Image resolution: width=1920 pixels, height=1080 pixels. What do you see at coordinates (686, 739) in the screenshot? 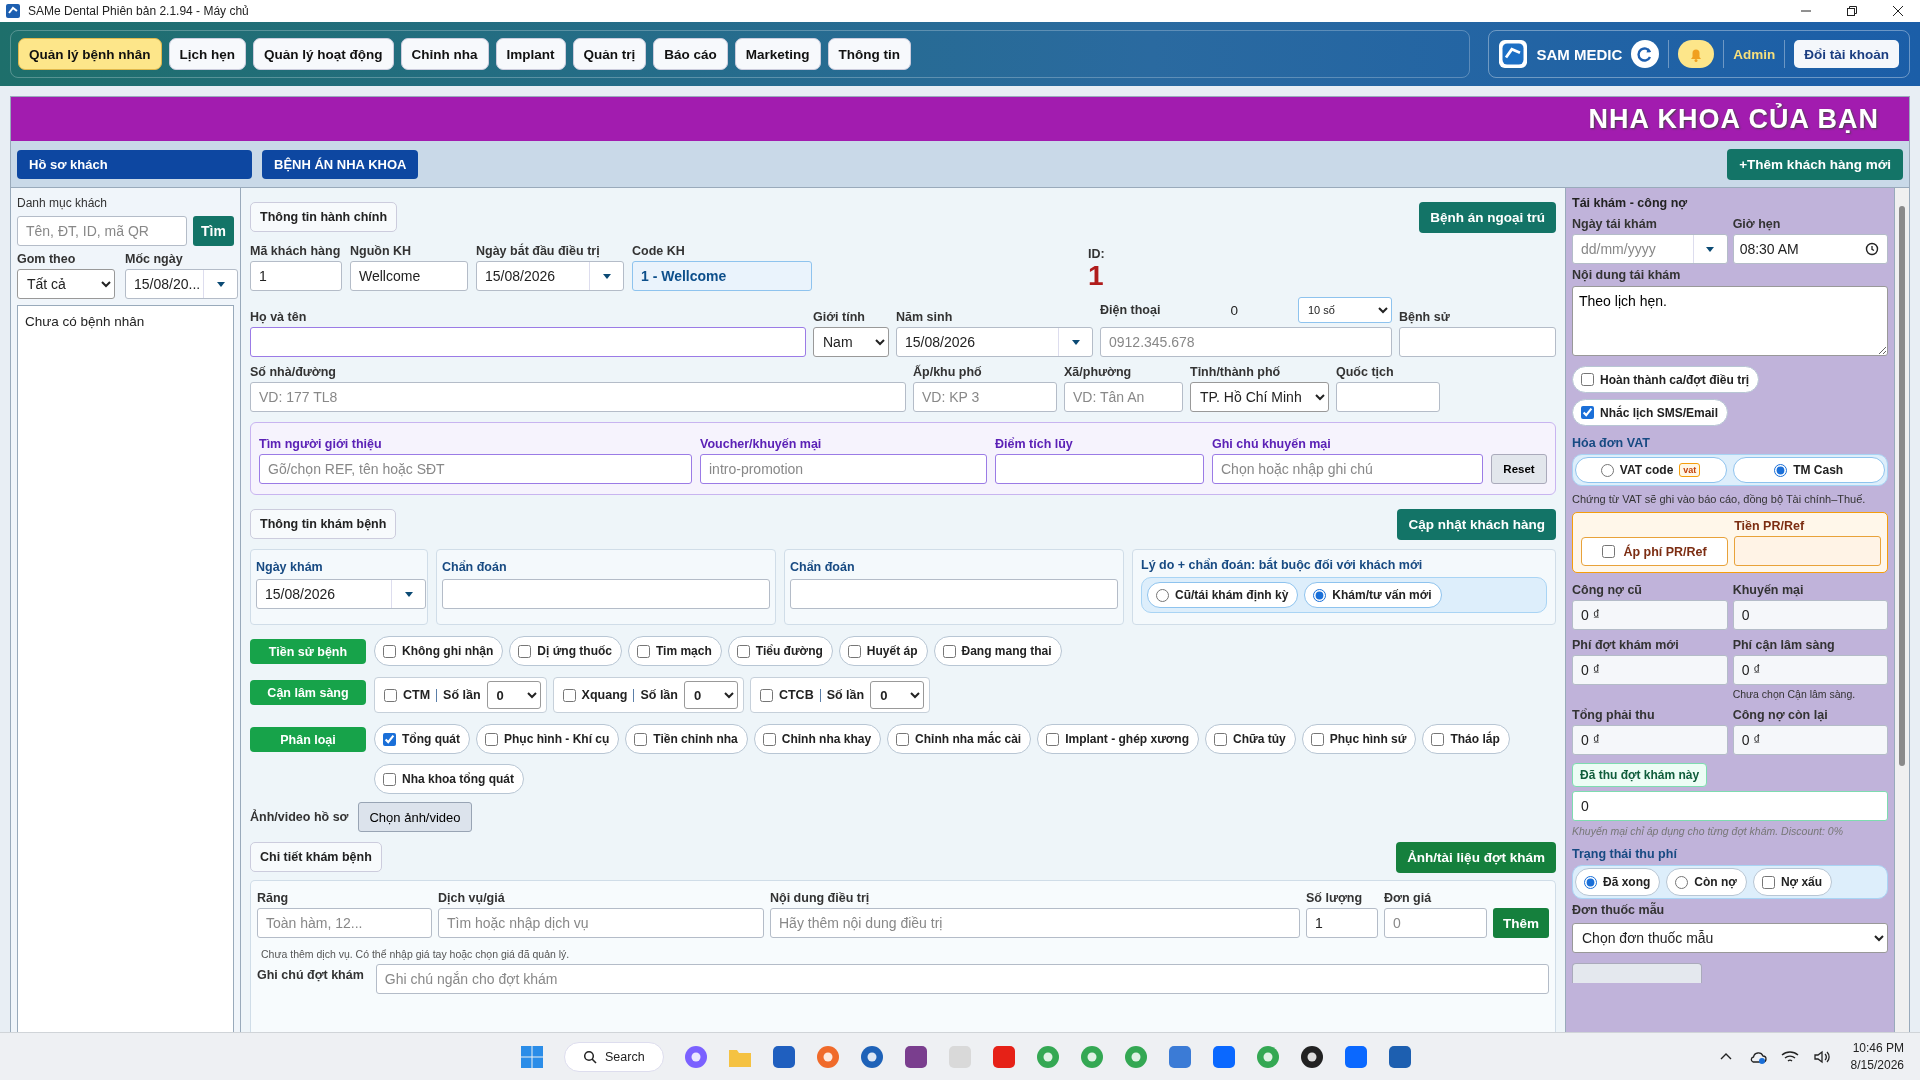
I see `category-option: Tiền chỉnh nha` at bounding box center [686, 739].